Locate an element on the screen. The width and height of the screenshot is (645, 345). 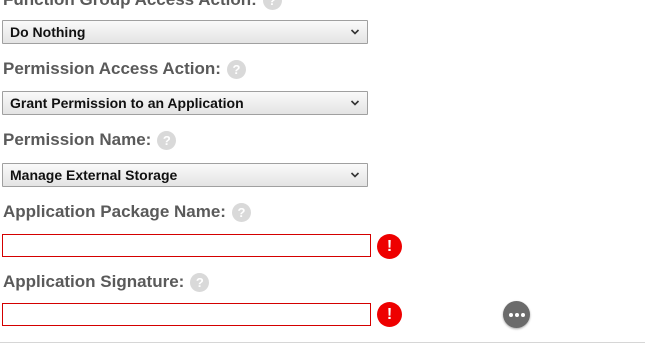
permission-access-action-label-row: Permission Access Action: ? is located at coordinates (124, 69).